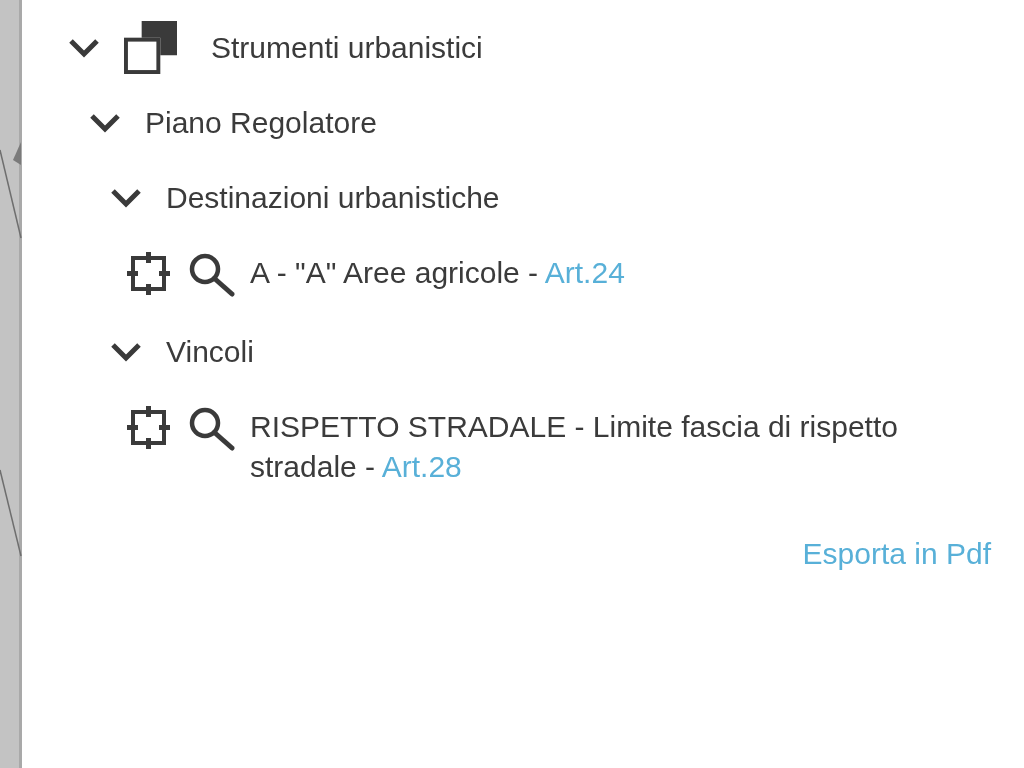 This screenshot has width=1024, height=768. I want to click on group-label: Destinazioni urbanistiche, so click(333, 197).